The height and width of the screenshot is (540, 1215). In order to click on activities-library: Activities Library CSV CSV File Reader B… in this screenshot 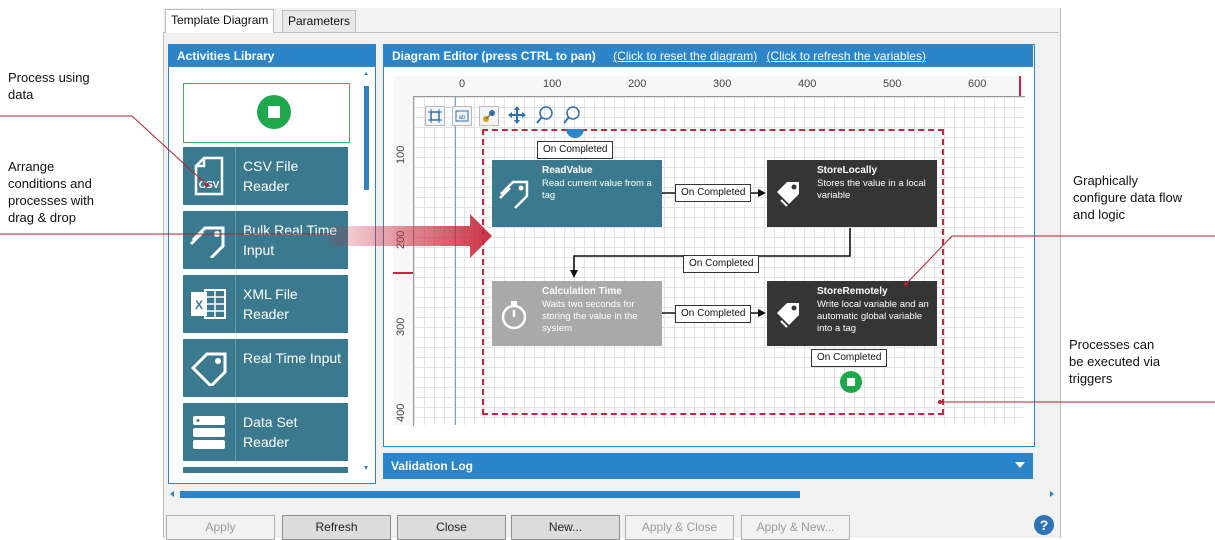, I will do `click(272, 264)`.